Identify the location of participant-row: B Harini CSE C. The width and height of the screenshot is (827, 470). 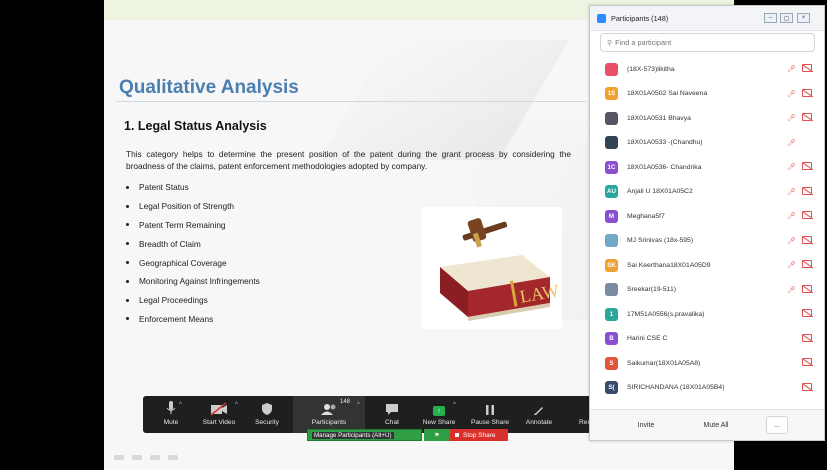
(707, 339).